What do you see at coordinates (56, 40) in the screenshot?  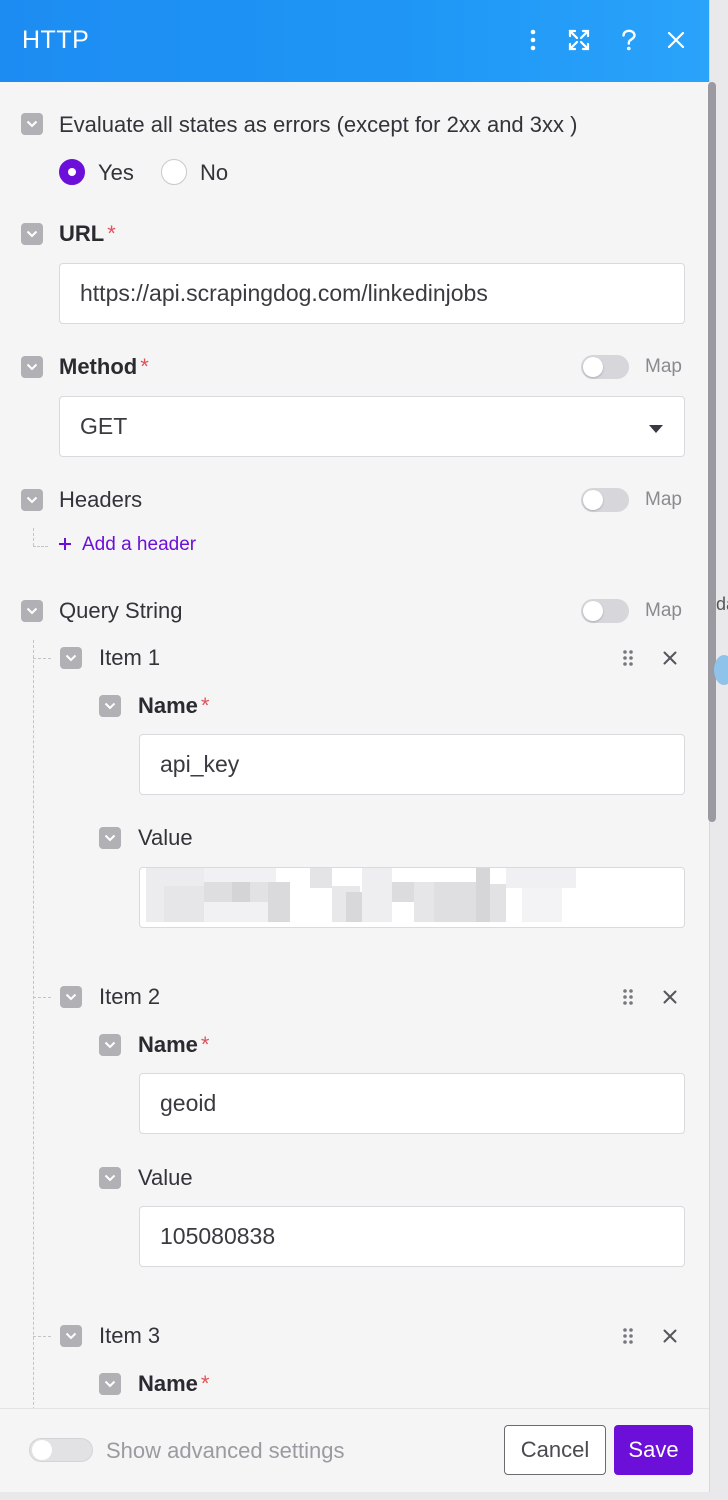 I see `panel-title: HTTP` at bounding box center [56, 40].